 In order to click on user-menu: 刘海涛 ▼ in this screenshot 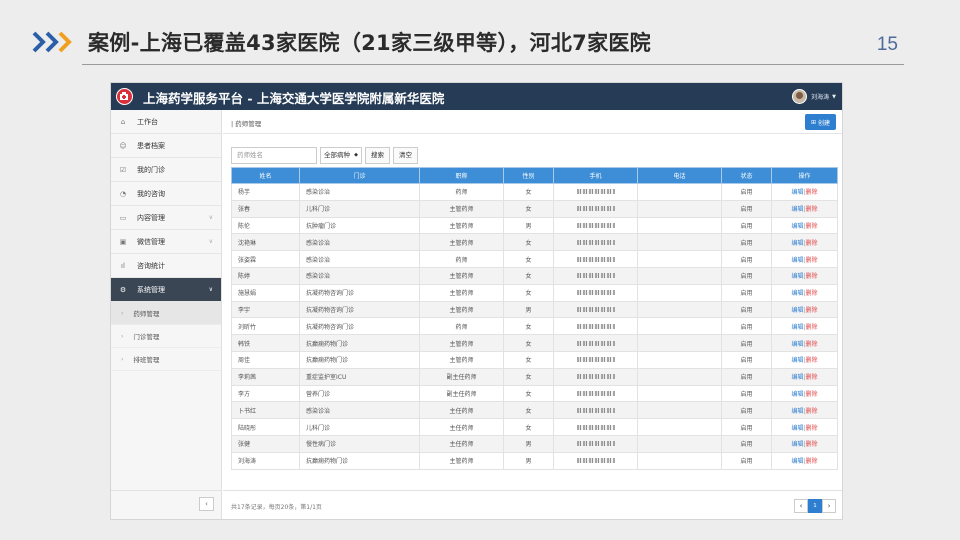, I will do `click(814, 96)`.